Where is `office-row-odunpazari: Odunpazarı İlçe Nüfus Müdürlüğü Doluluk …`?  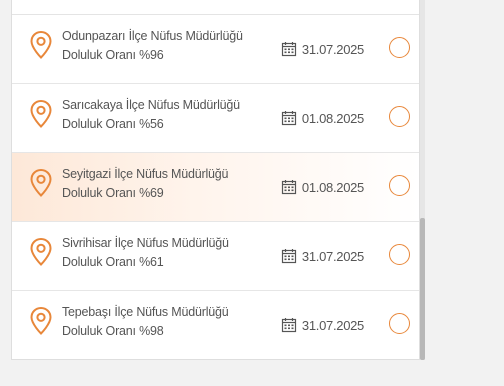
office-row-odunpazari: Odunpazarı İlçe Nüfus Müdürlüğü Doluluk … is located at coordinates (215, 49).